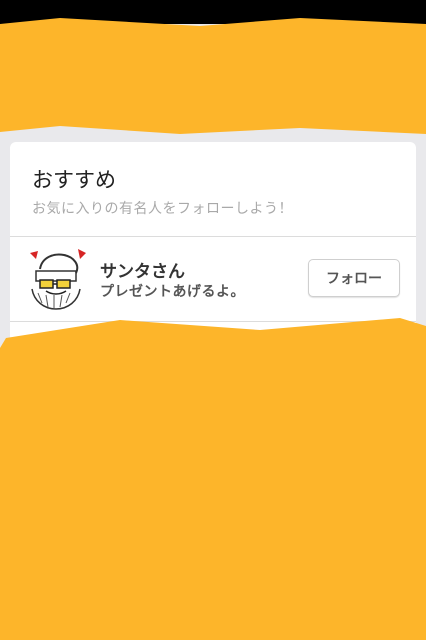 This screenshot has height=640, width=426. Describe the element at coordinates (354, 278) in the screenshot. I see `follow-button: フォロー` at that location.